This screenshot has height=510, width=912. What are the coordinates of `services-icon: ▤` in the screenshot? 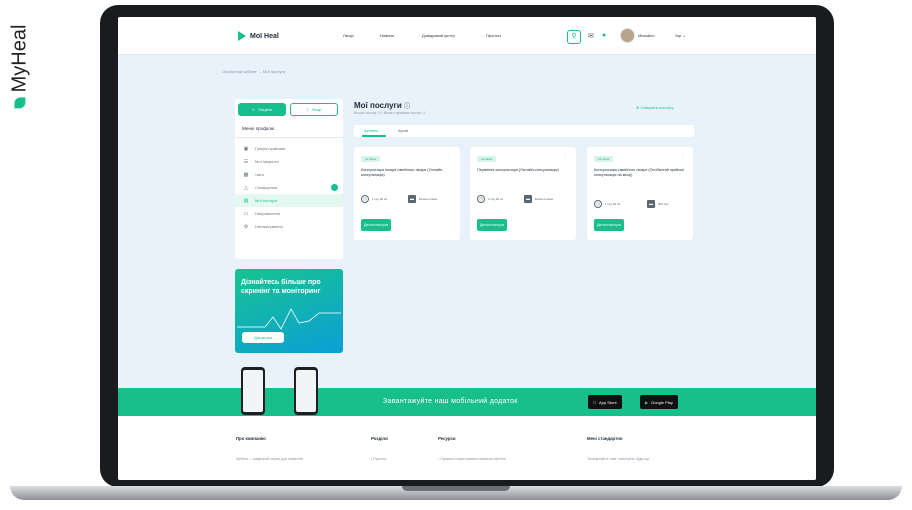 It's located at (246, 200).